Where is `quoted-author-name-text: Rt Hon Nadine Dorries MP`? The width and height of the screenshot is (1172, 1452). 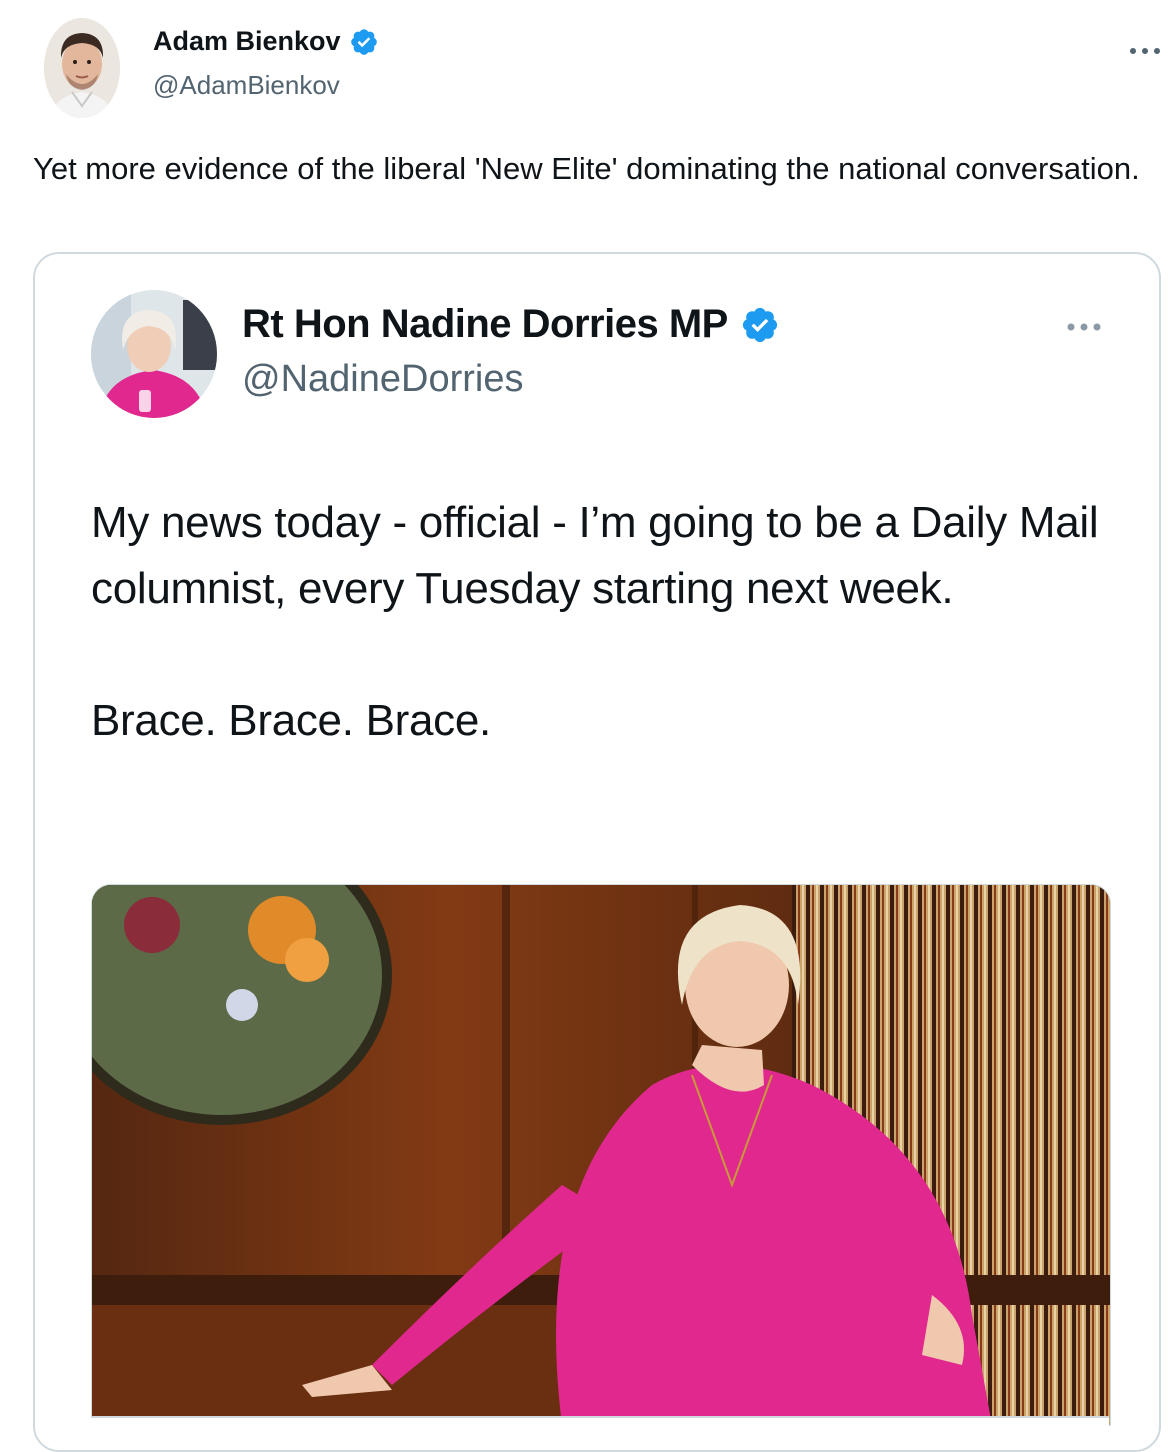
quoted-author-name-text: Rt Hon Nadine Dorries MP is located at coordinates (485, 324).